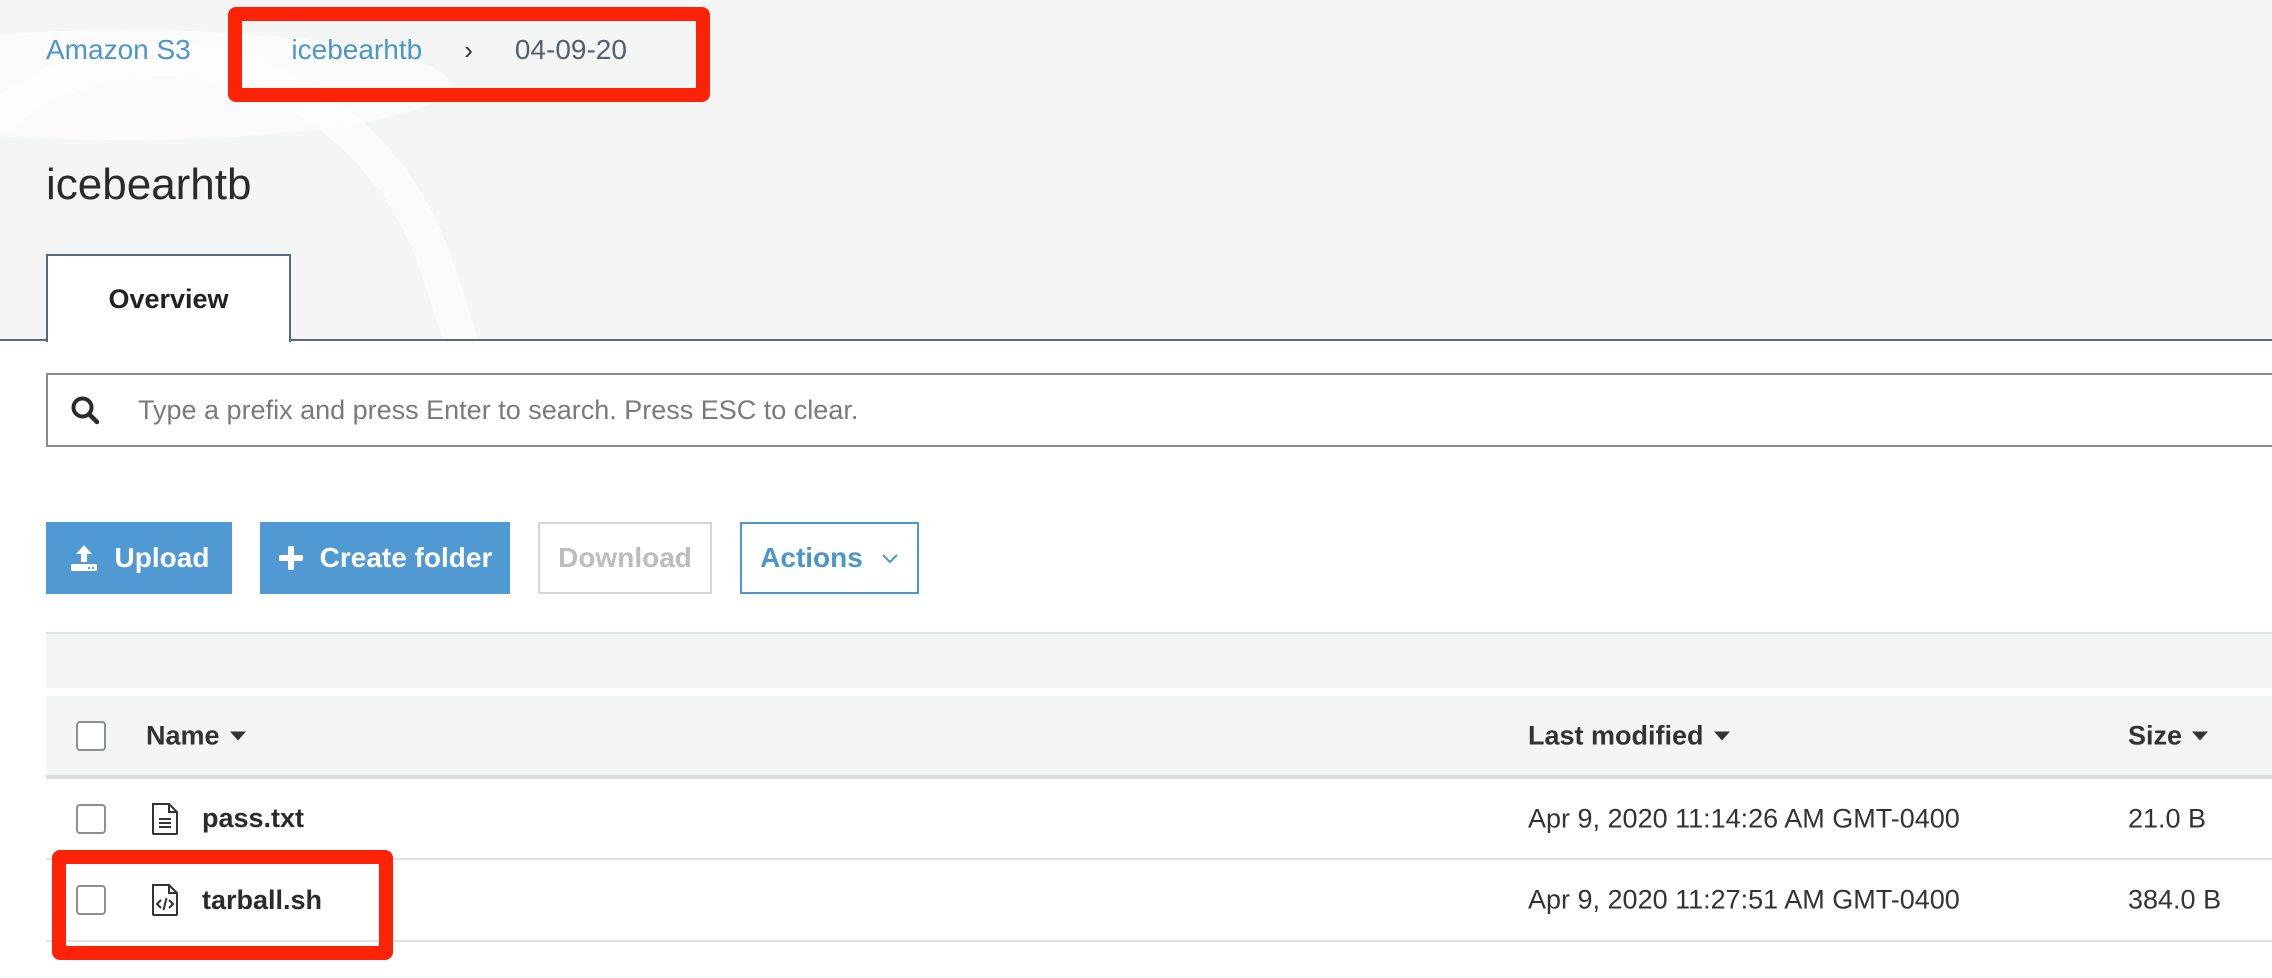 Image resolution: width=2272 pixels, height=978 pixels. What do you see at coordinates (83, 558) in the screenshot?
I see `upload-icon` at bounding box center [83, 558].